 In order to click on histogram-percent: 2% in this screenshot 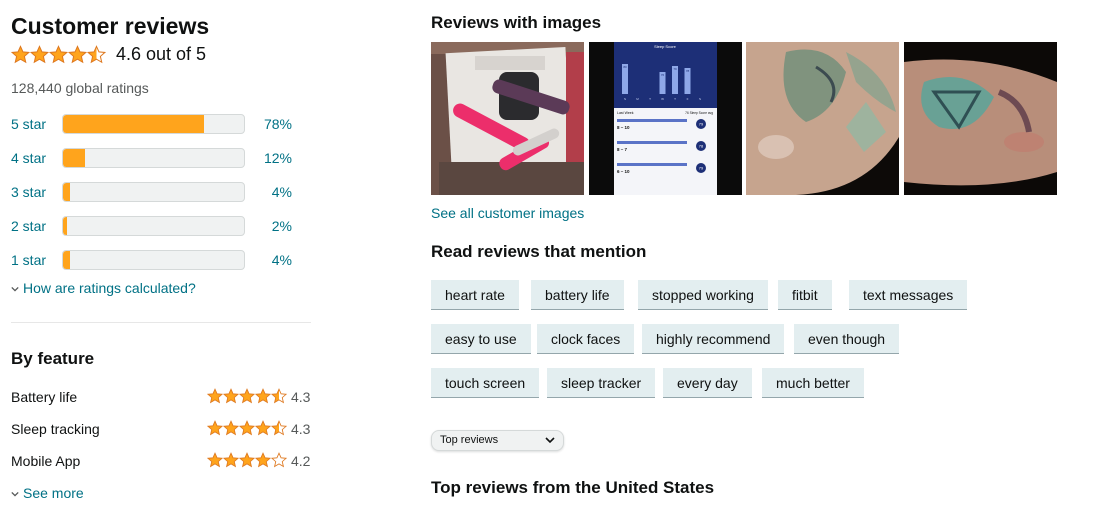, I will do `click(276, 226)`.